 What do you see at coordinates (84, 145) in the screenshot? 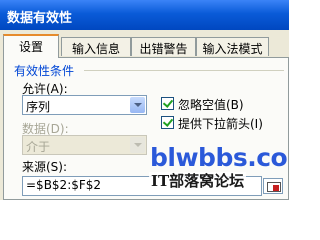
I see `data-select: 介于` at bounding box center [84, 145].